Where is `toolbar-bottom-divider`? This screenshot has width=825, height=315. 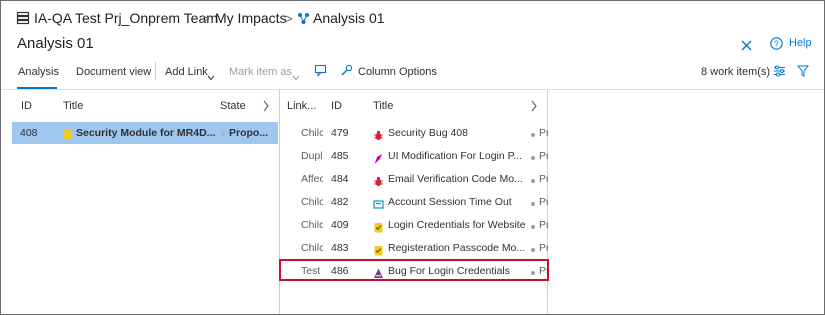
toolbar-bottom-divider is located at coordinates (412, 89).